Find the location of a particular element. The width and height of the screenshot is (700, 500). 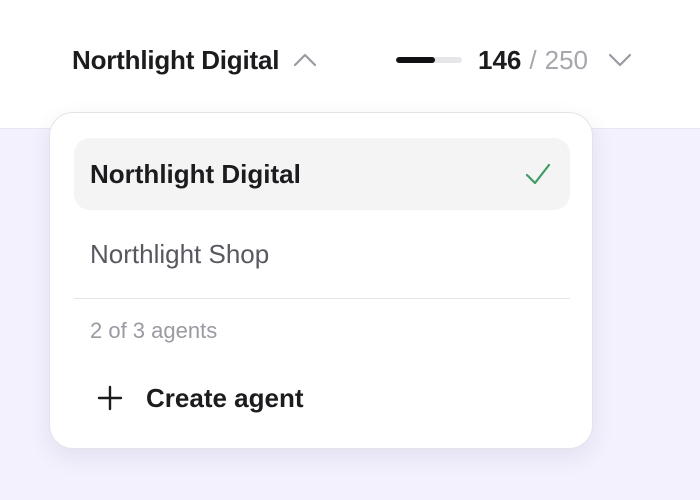

agents-count: 2 of 3 agents is located at coordinates (154, 330).